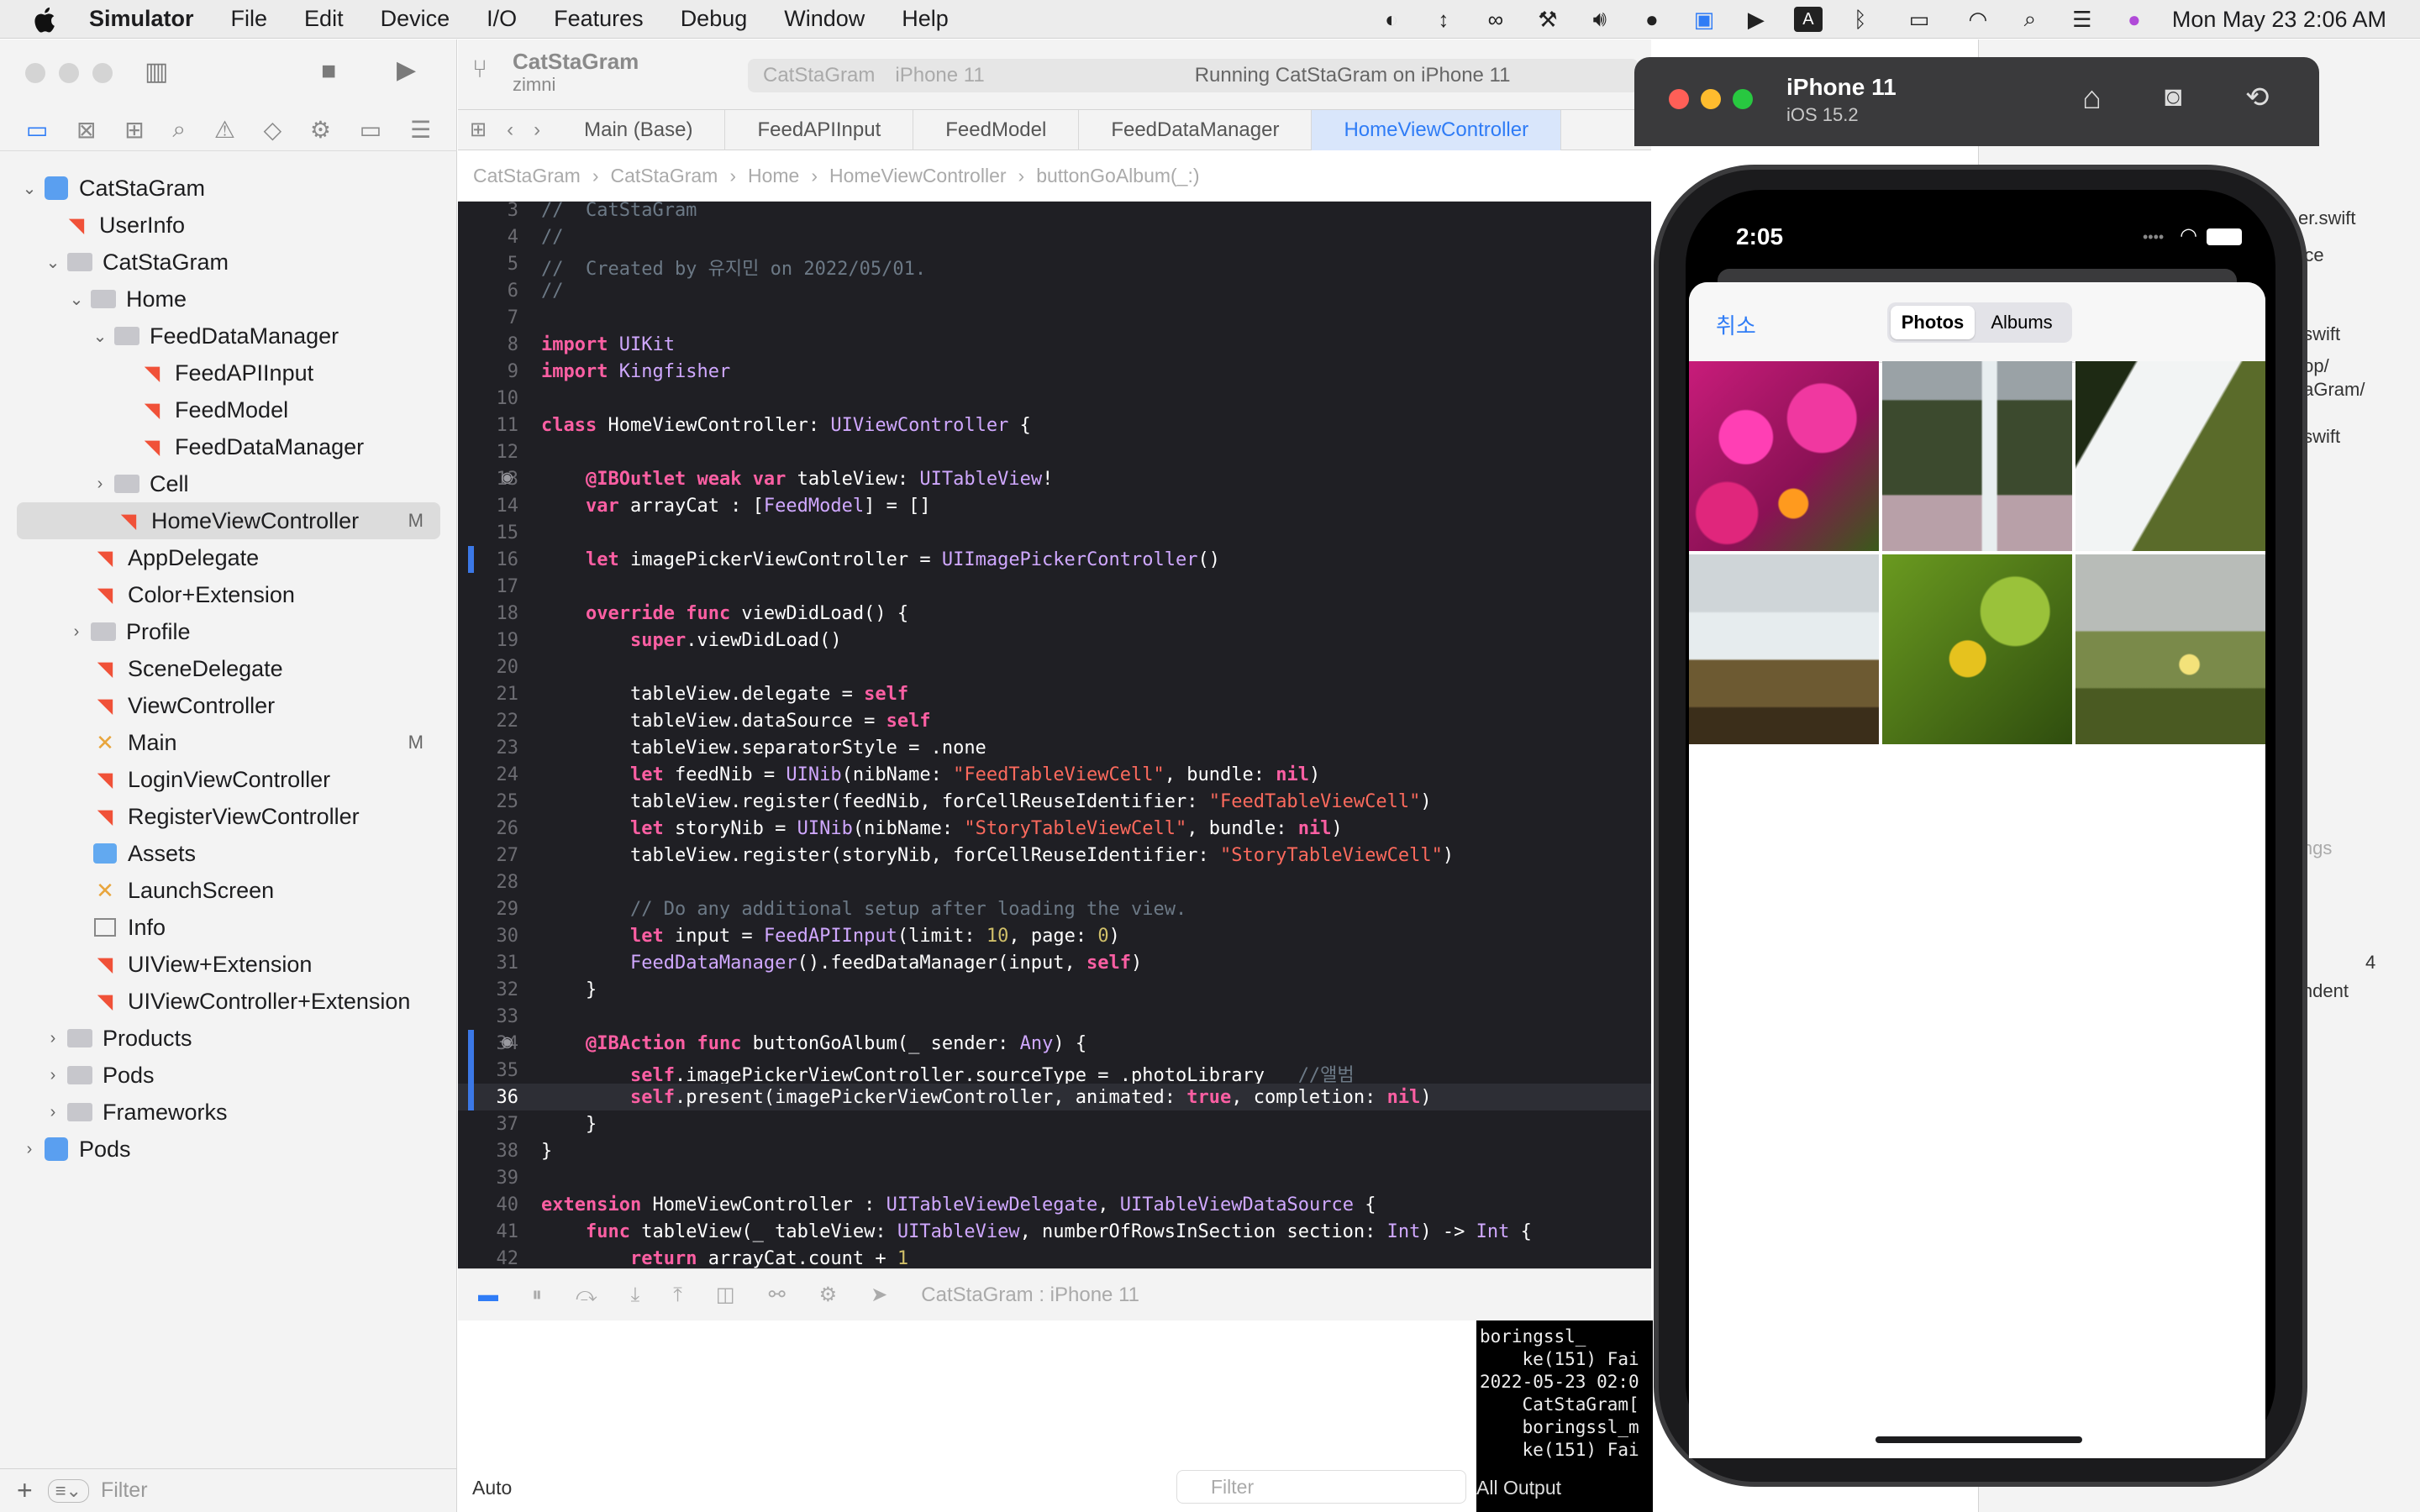  What do you see at coordinates (1679, 99) in the screenshot?
I see `sim-close-button` at bounding box center [1679, 99].